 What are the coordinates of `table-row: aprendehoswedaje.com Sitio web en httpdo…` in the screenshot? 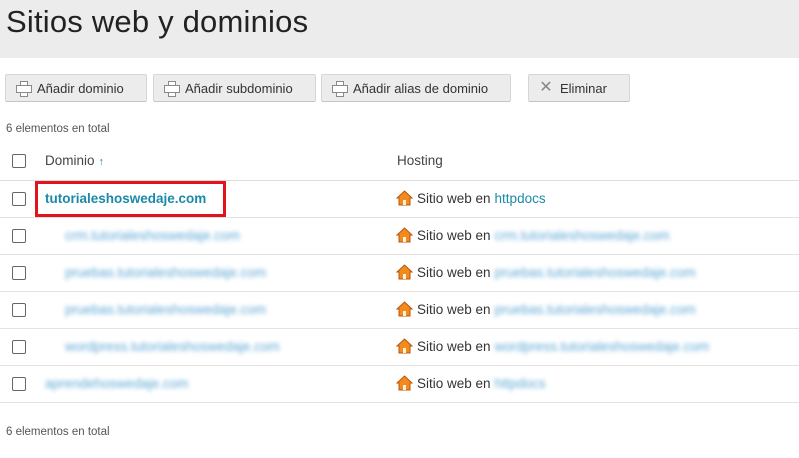 It's located at (399, 384).